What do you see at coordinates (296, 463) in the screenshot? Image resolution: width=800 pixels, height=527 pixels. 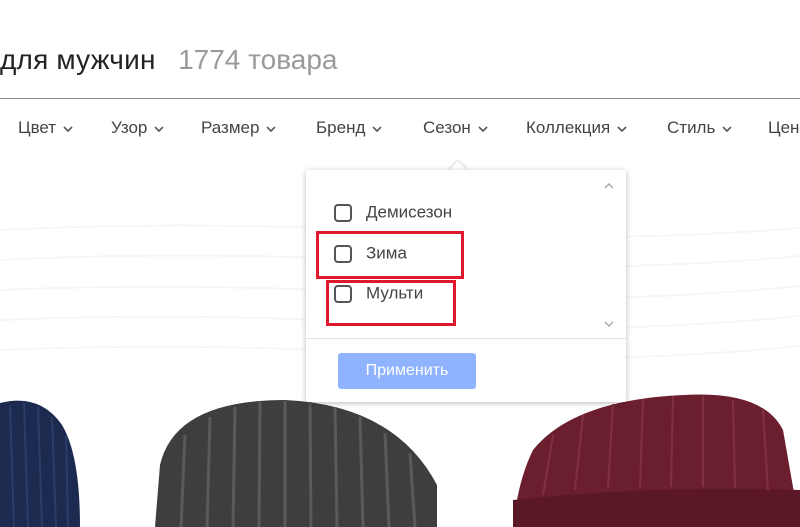 I see `beanie-image` at bounding box center [296, 463].